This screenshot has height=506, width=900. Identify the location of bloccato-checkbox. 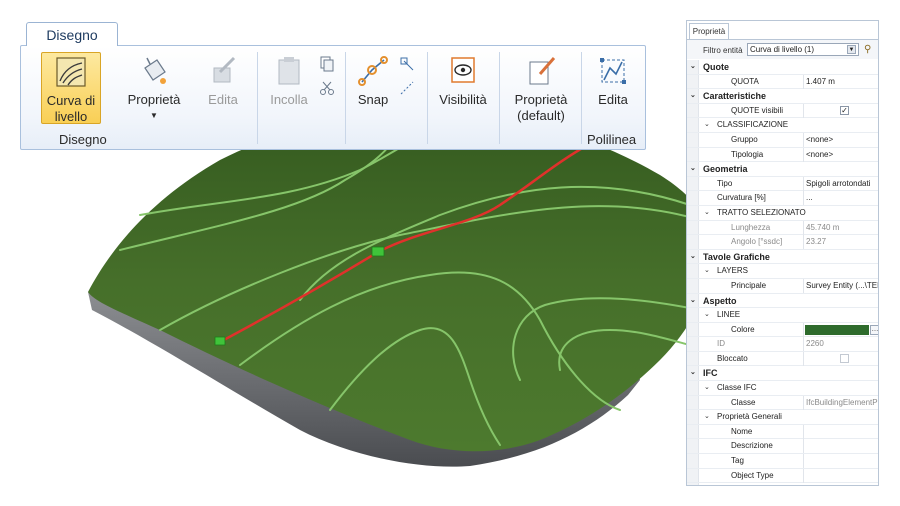
(844, 358).